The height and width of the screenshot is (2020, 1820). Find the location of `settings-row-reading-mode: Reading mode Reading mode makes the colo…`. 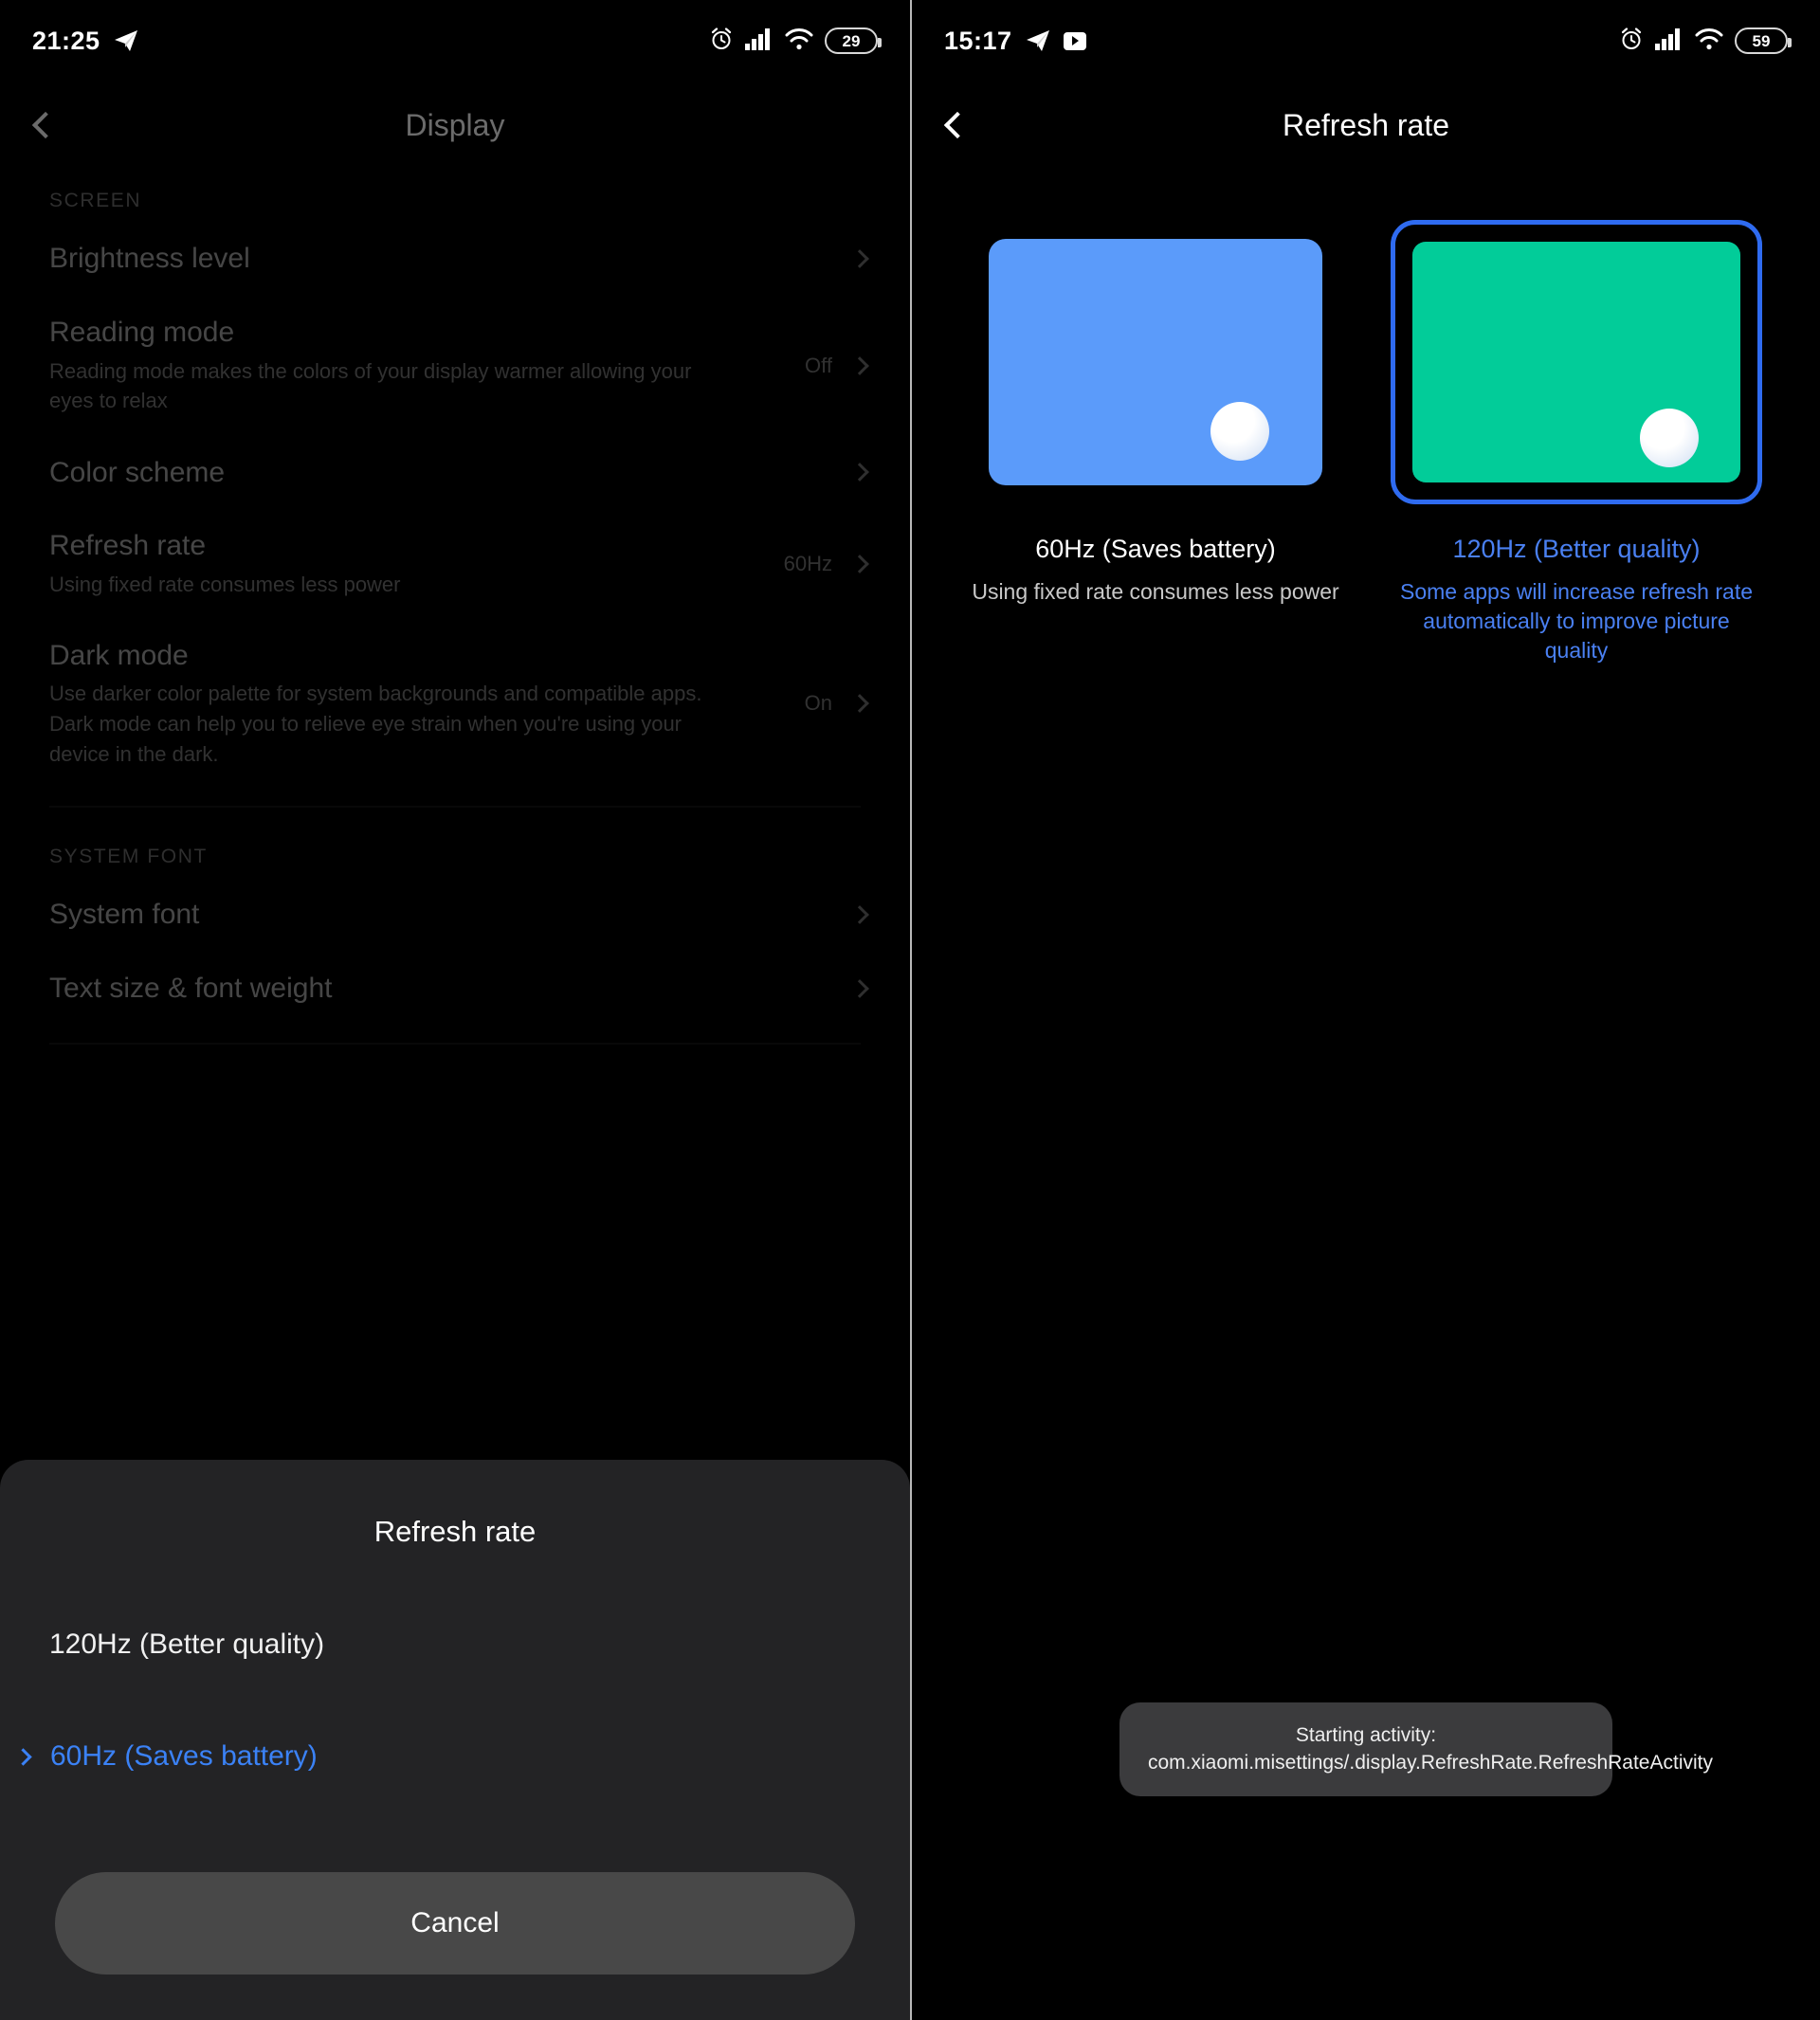

settings-row-reading-mode: Reading mode Reading mode makes the colo… is located at coordinates (455, 366).